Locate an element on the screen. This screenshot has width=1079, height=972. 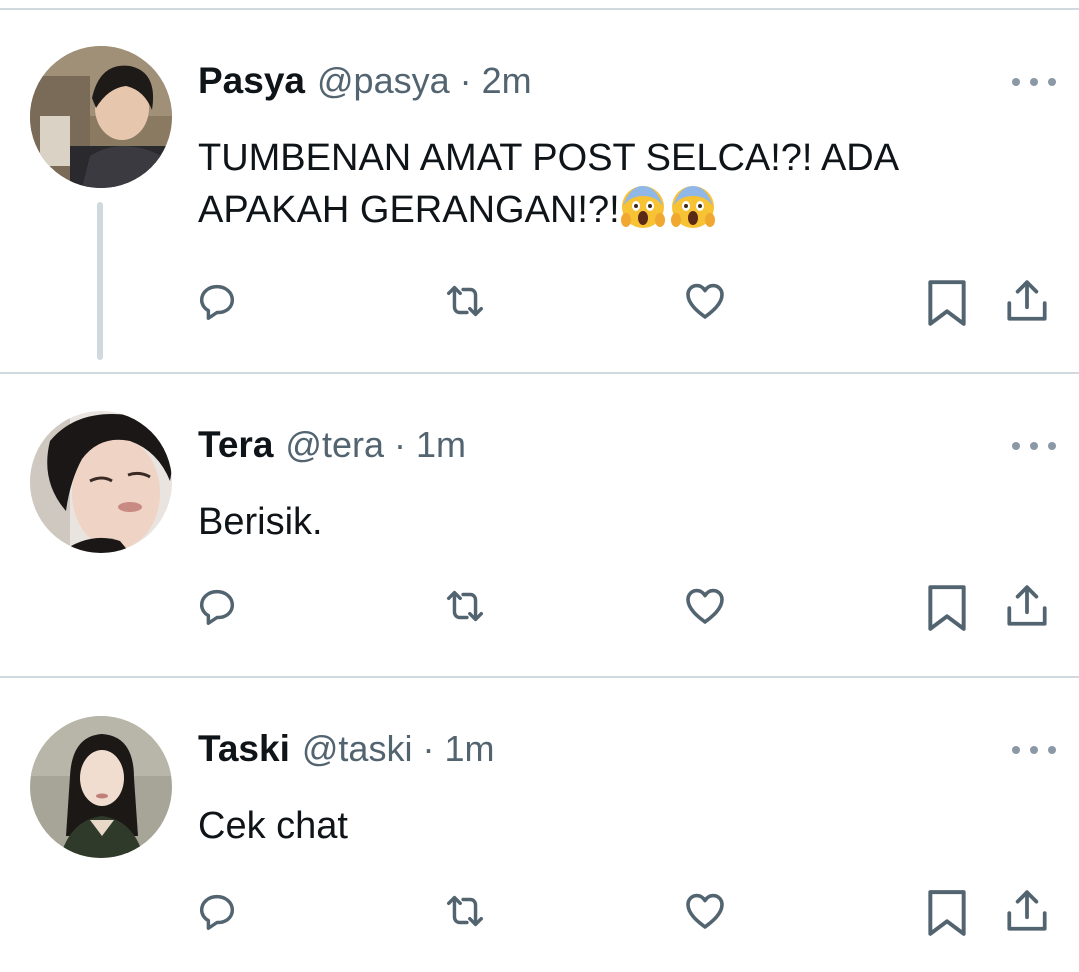
emoji-group is located at coordinates (668, 214).